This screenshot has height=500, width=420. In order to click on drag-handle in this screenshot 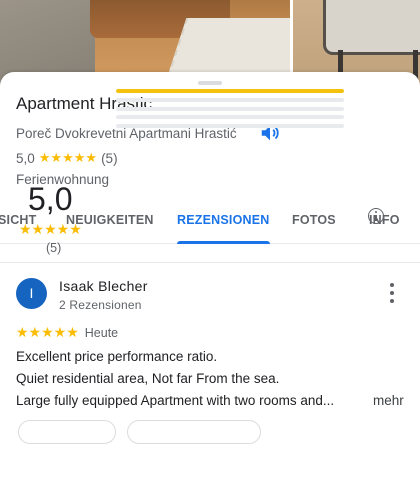, I will do `click(210, 83)`.